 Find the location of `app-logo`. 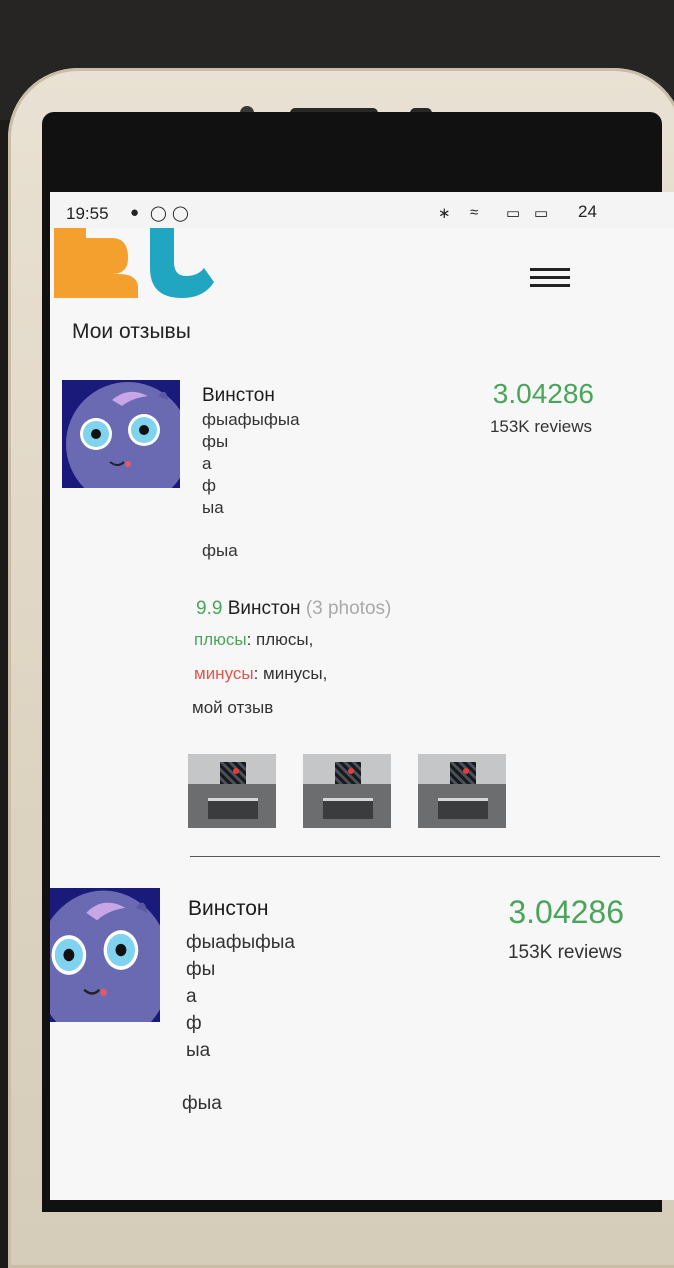

app-logo is located at coordinates (134, 263).